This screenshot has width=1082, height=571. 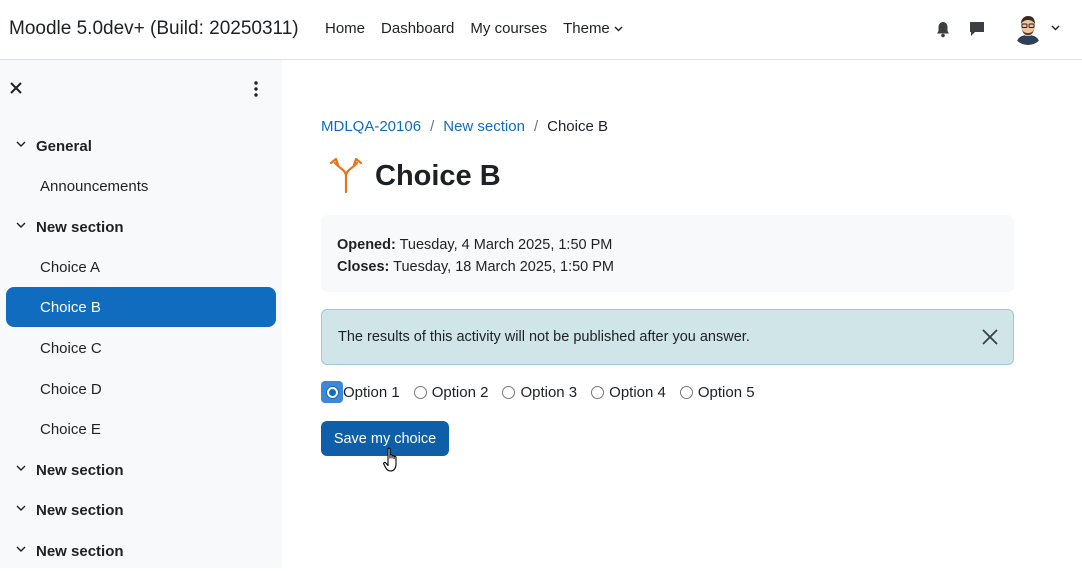 I want to click on activity-label: Choice C, so click(x=71, y=348).